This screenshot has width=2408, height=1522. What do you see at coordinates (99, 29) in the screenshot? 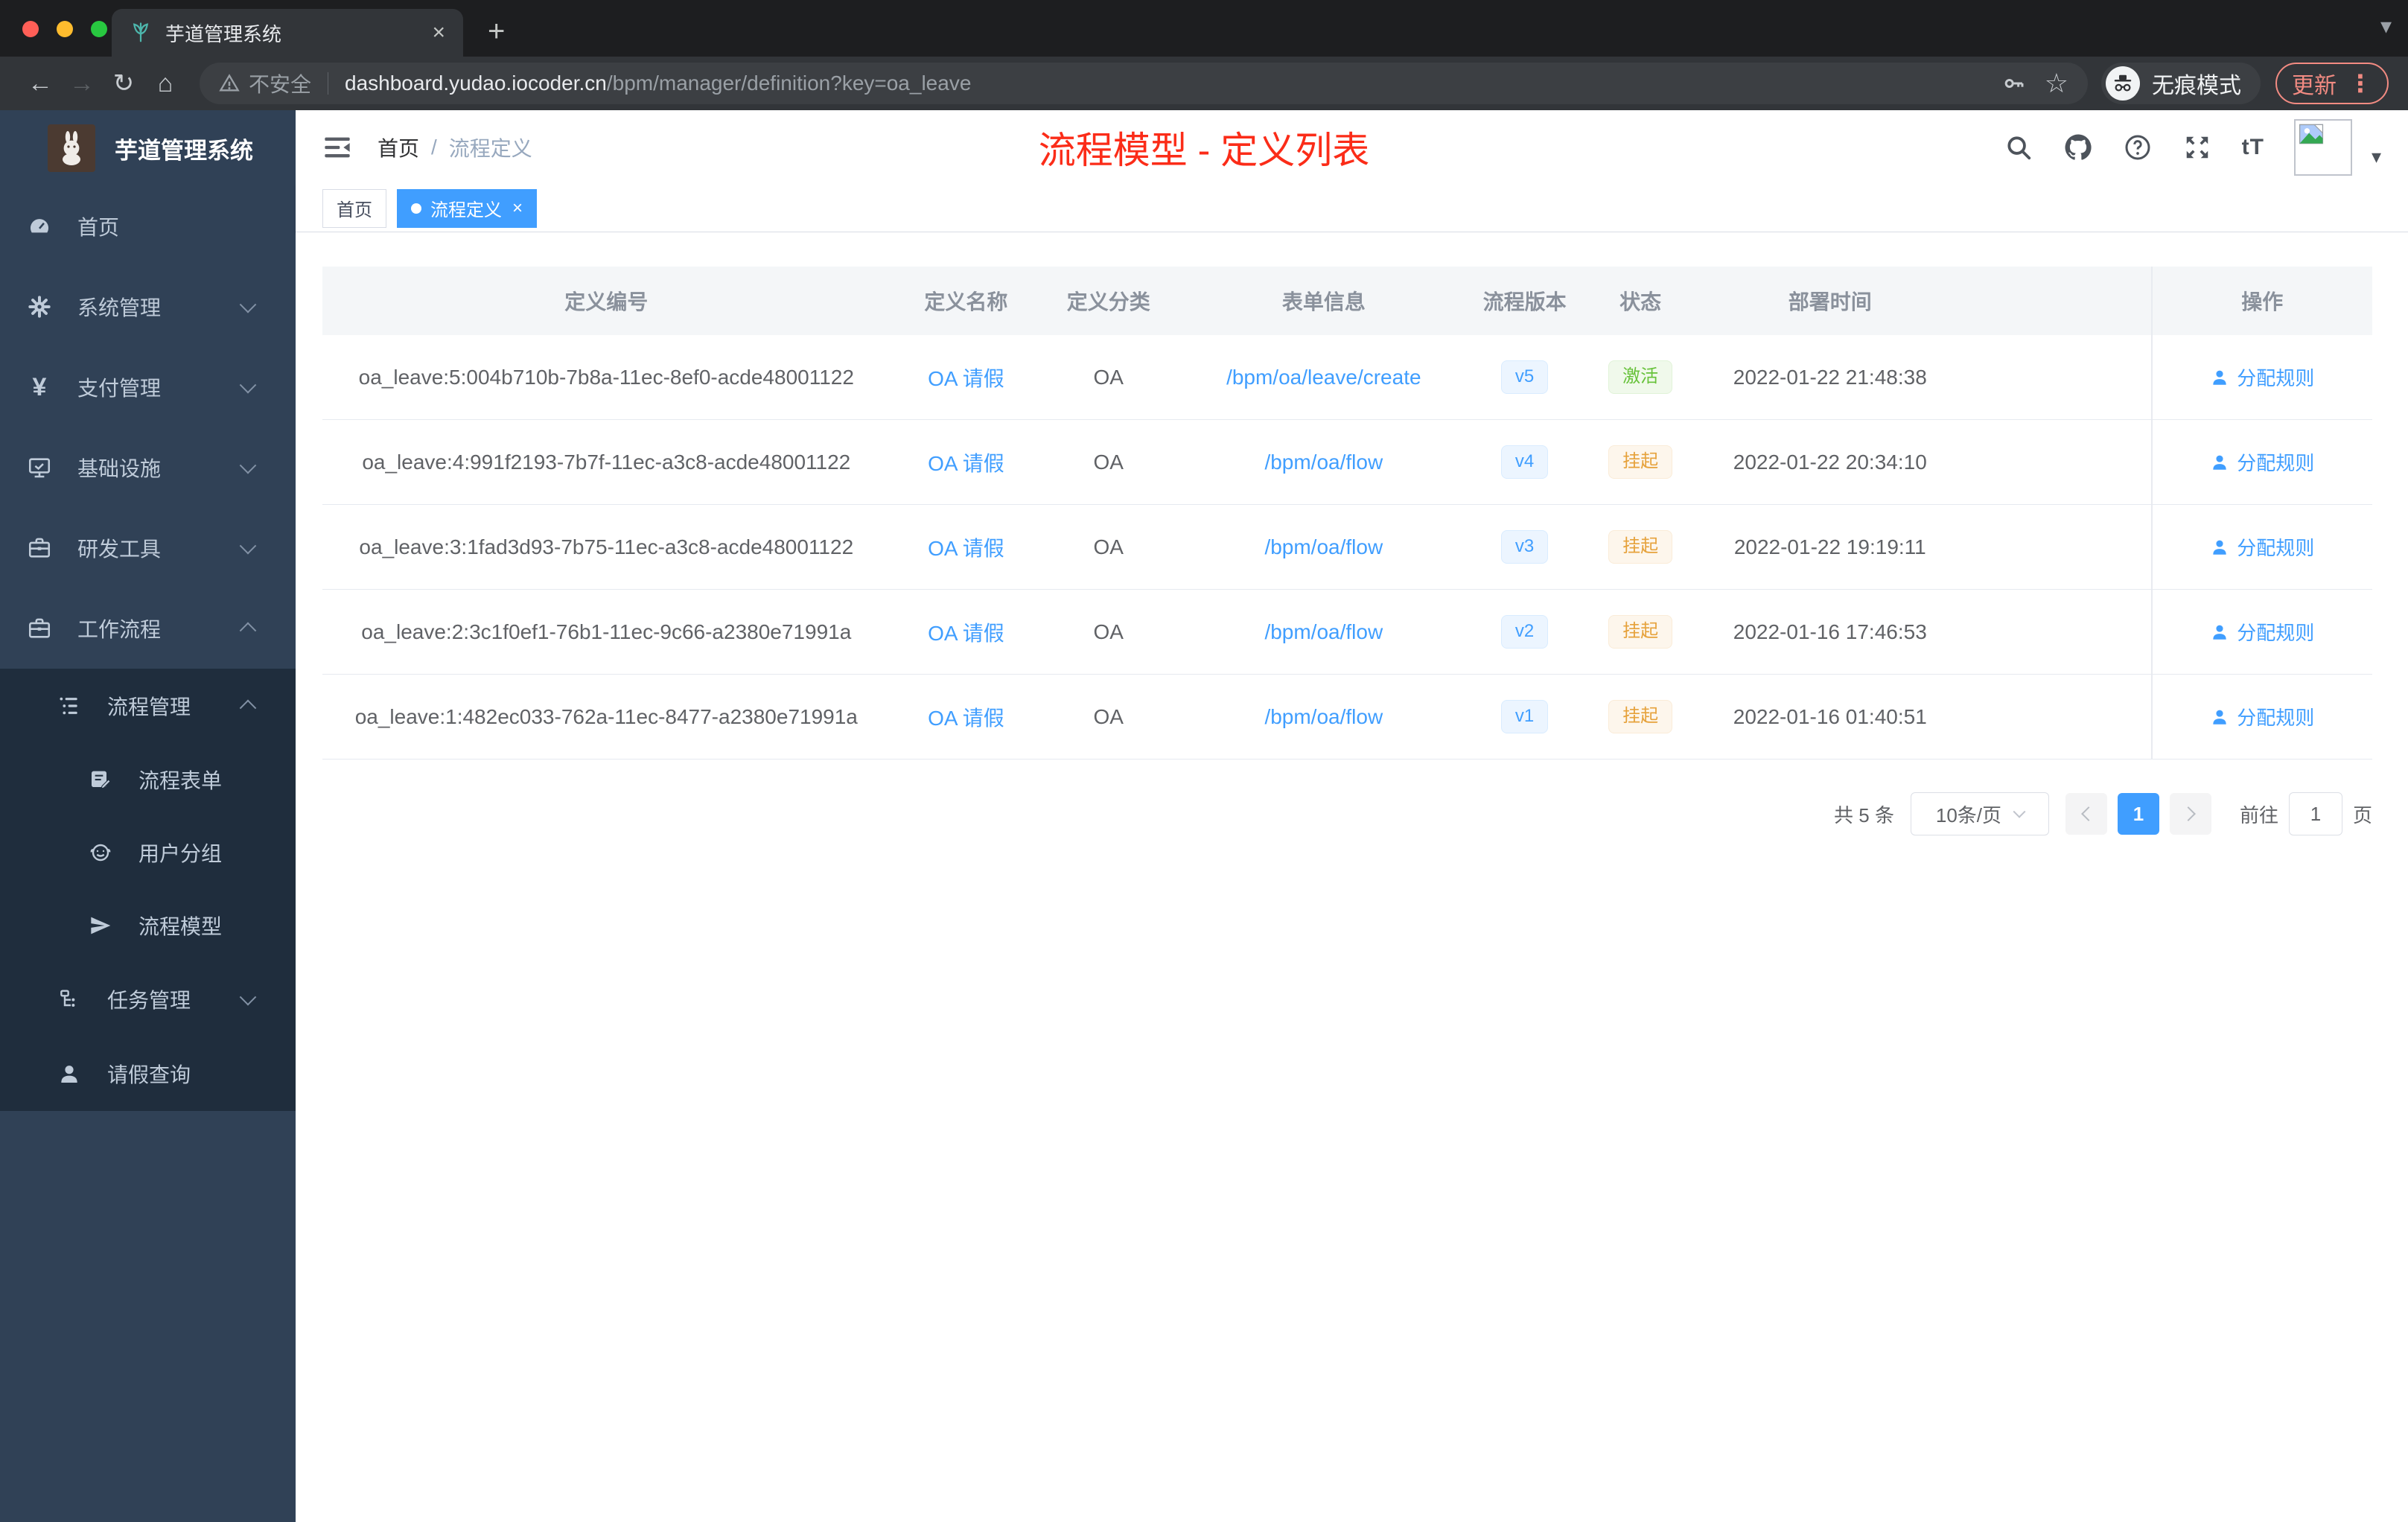
I see `zoom-window-button` at bounding box center [99, 29].